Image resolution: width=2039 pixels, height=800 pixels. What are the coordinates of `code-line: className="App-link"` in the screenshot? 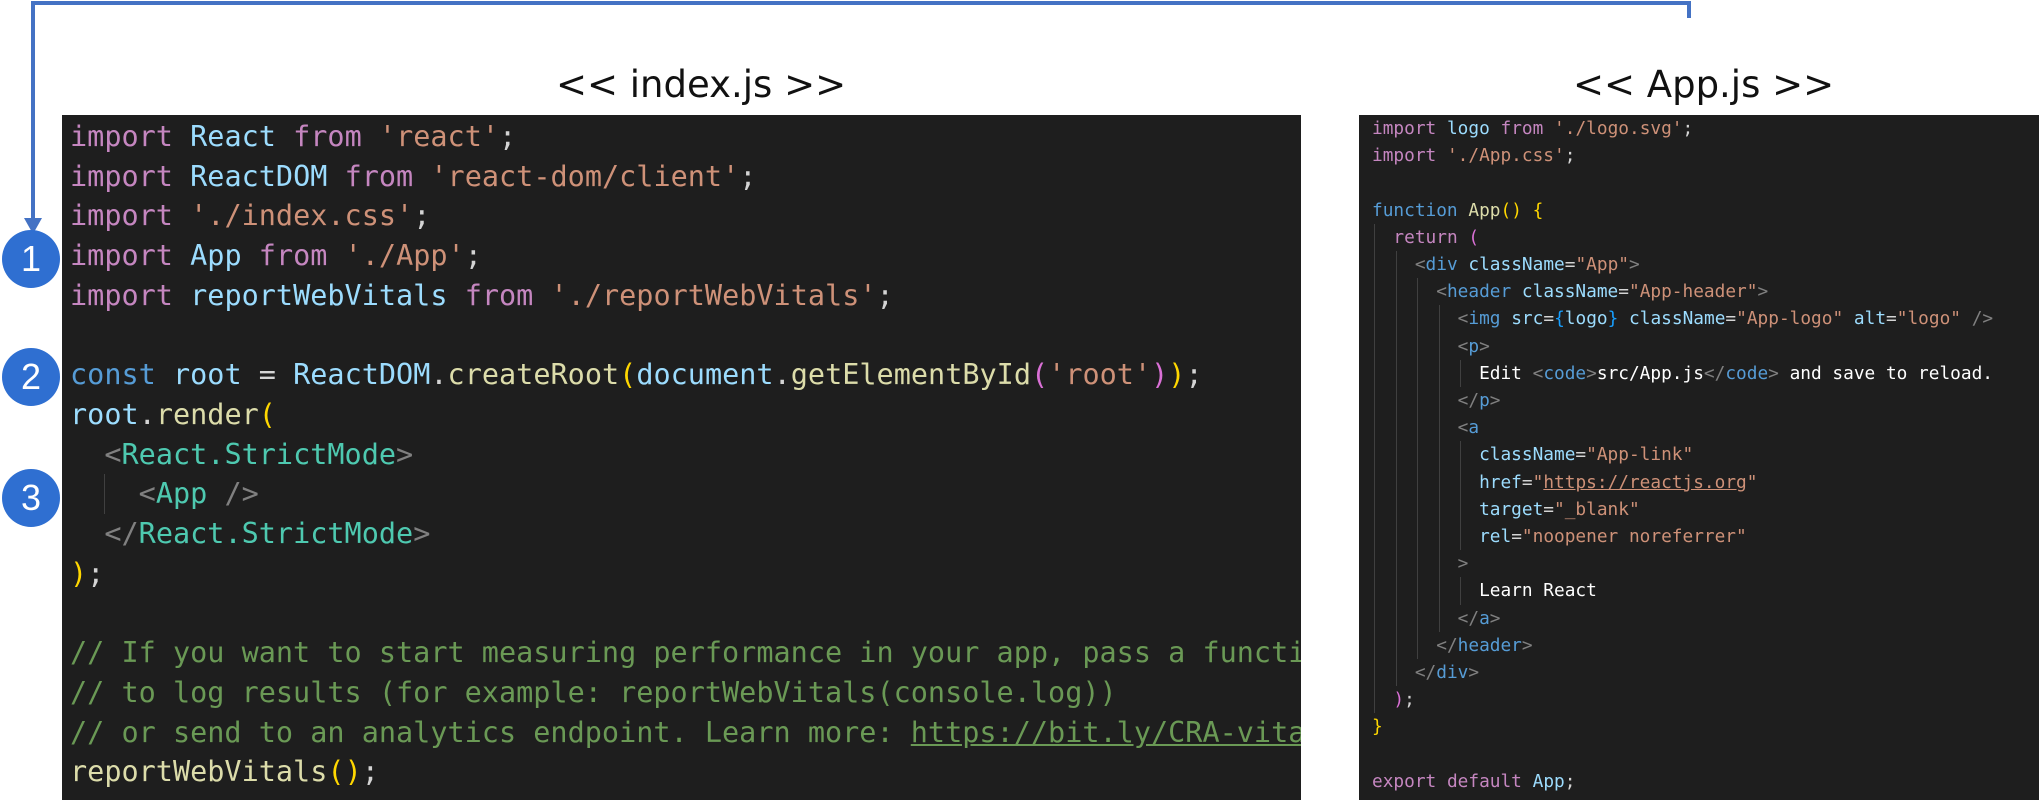 It's located at (1705, 455).